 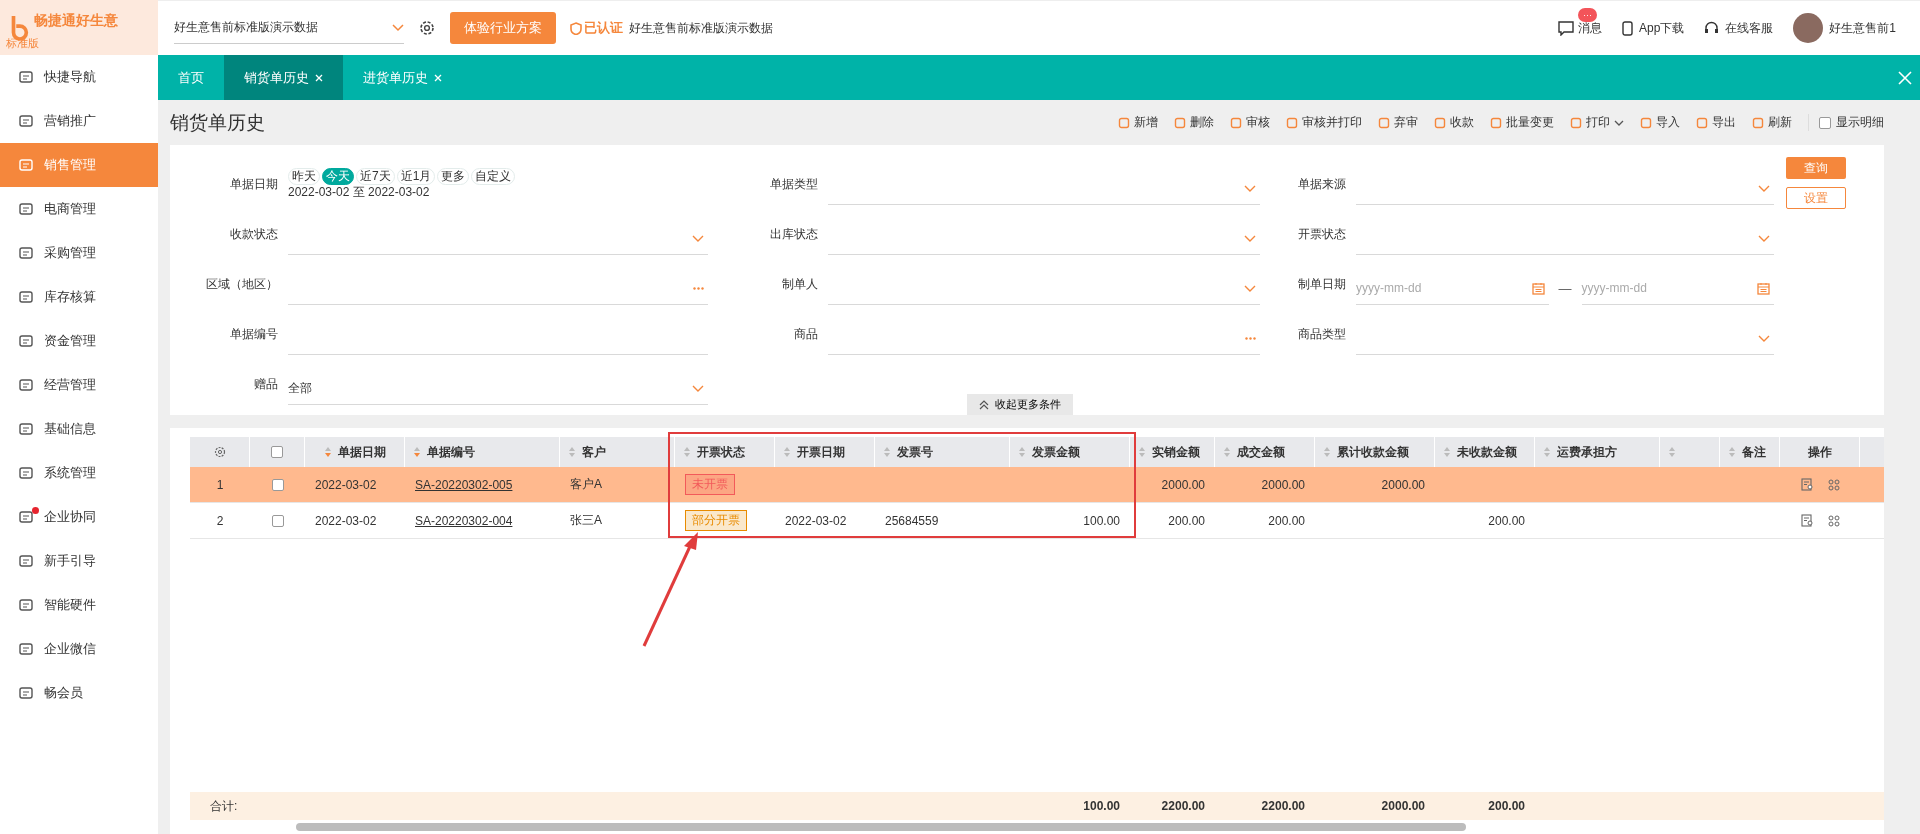 I want to click on toolbar-button: 刷新, so click(x=1772, y=122).